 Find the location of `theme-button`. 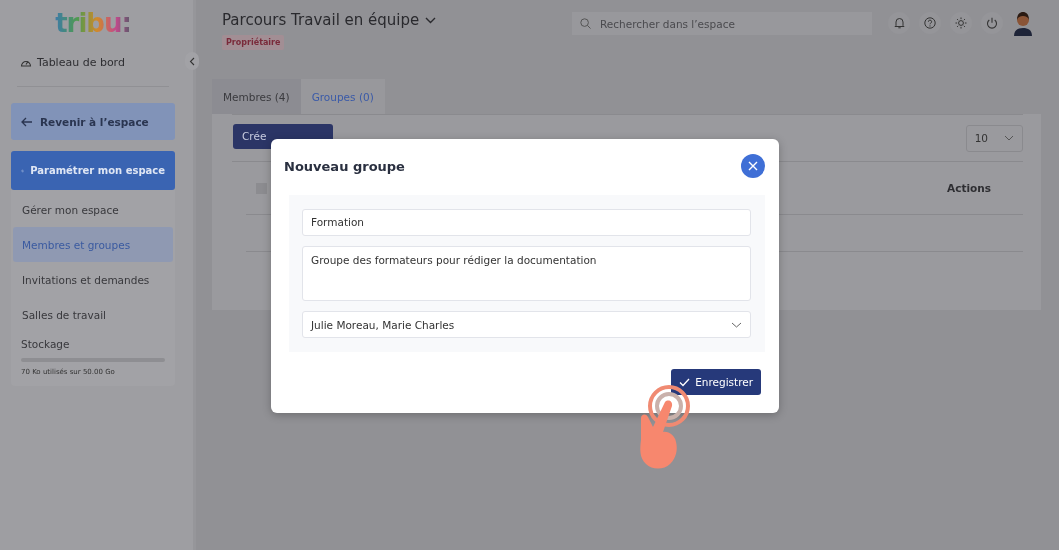

theme-button is located at coordinates (961, 23).